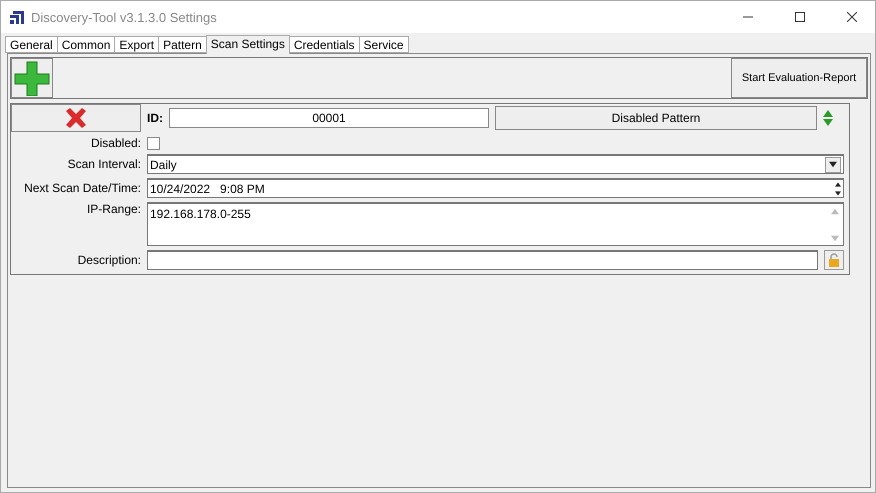 This screenshot has width=876, height=493. I want to click on dropdown-arrow-icon, so click(833, 164).